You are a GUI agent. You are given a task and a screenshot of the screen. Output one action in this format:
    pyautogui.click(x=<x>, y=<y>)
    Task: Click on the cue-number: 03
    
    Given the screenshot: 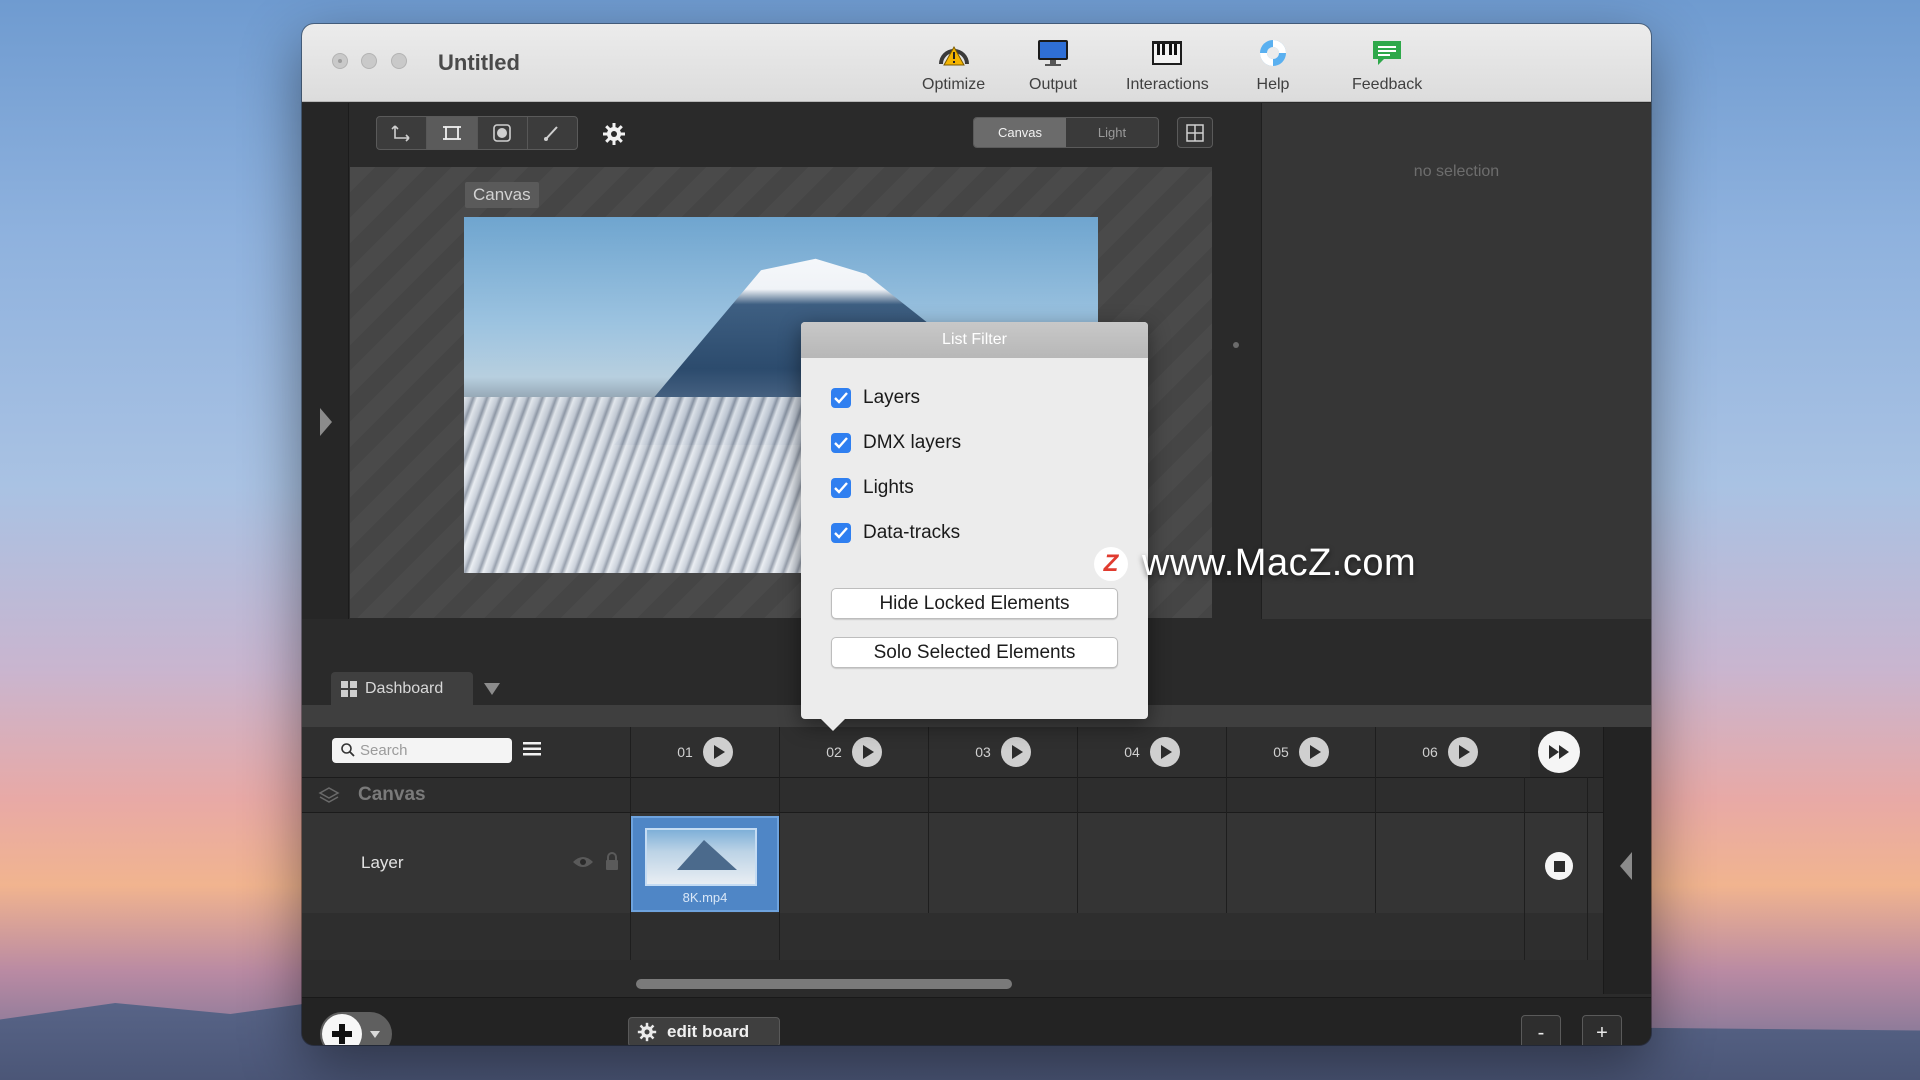 What is the action you would take?
    pyautogui.click(x=983, y=752)
    